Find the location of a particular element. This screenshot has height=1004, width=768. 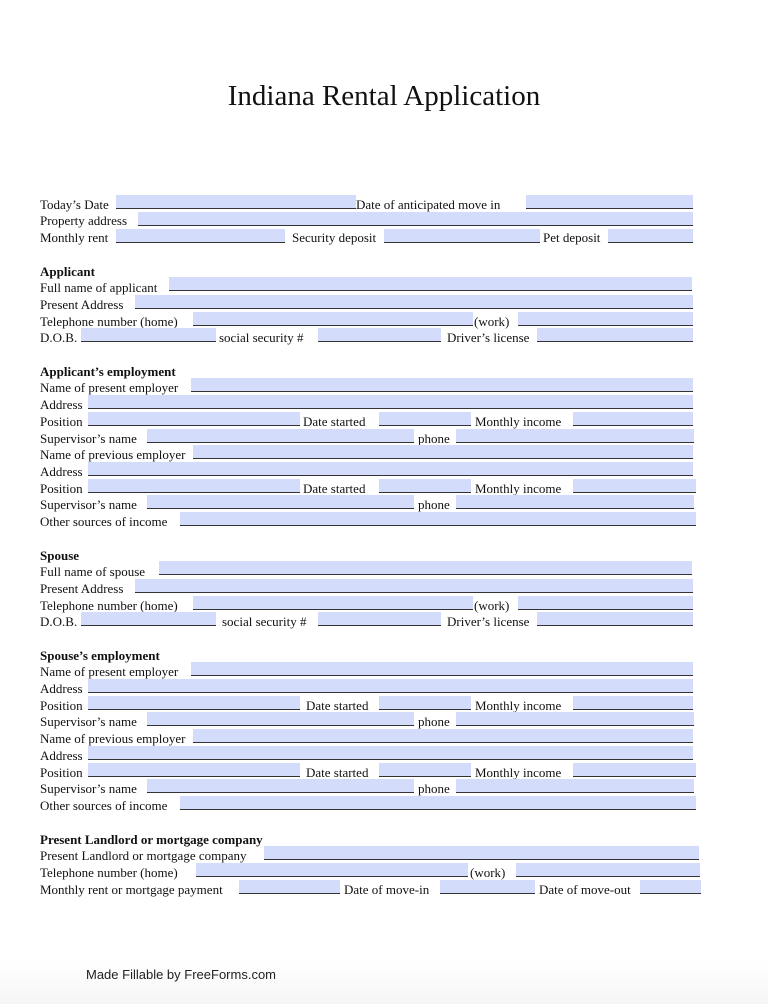

applicant-license-input is located at coordinates (615, 337).